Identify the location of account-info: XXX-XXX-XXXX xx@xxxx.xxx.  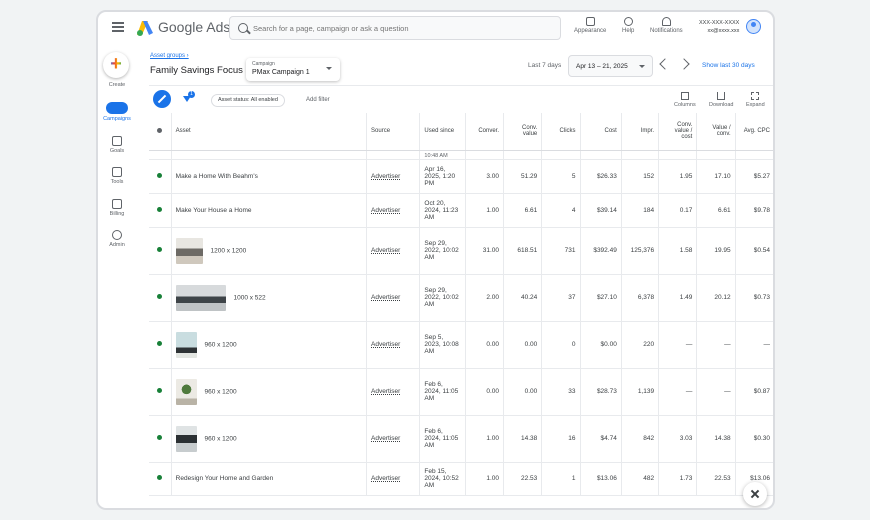
(719, 27).